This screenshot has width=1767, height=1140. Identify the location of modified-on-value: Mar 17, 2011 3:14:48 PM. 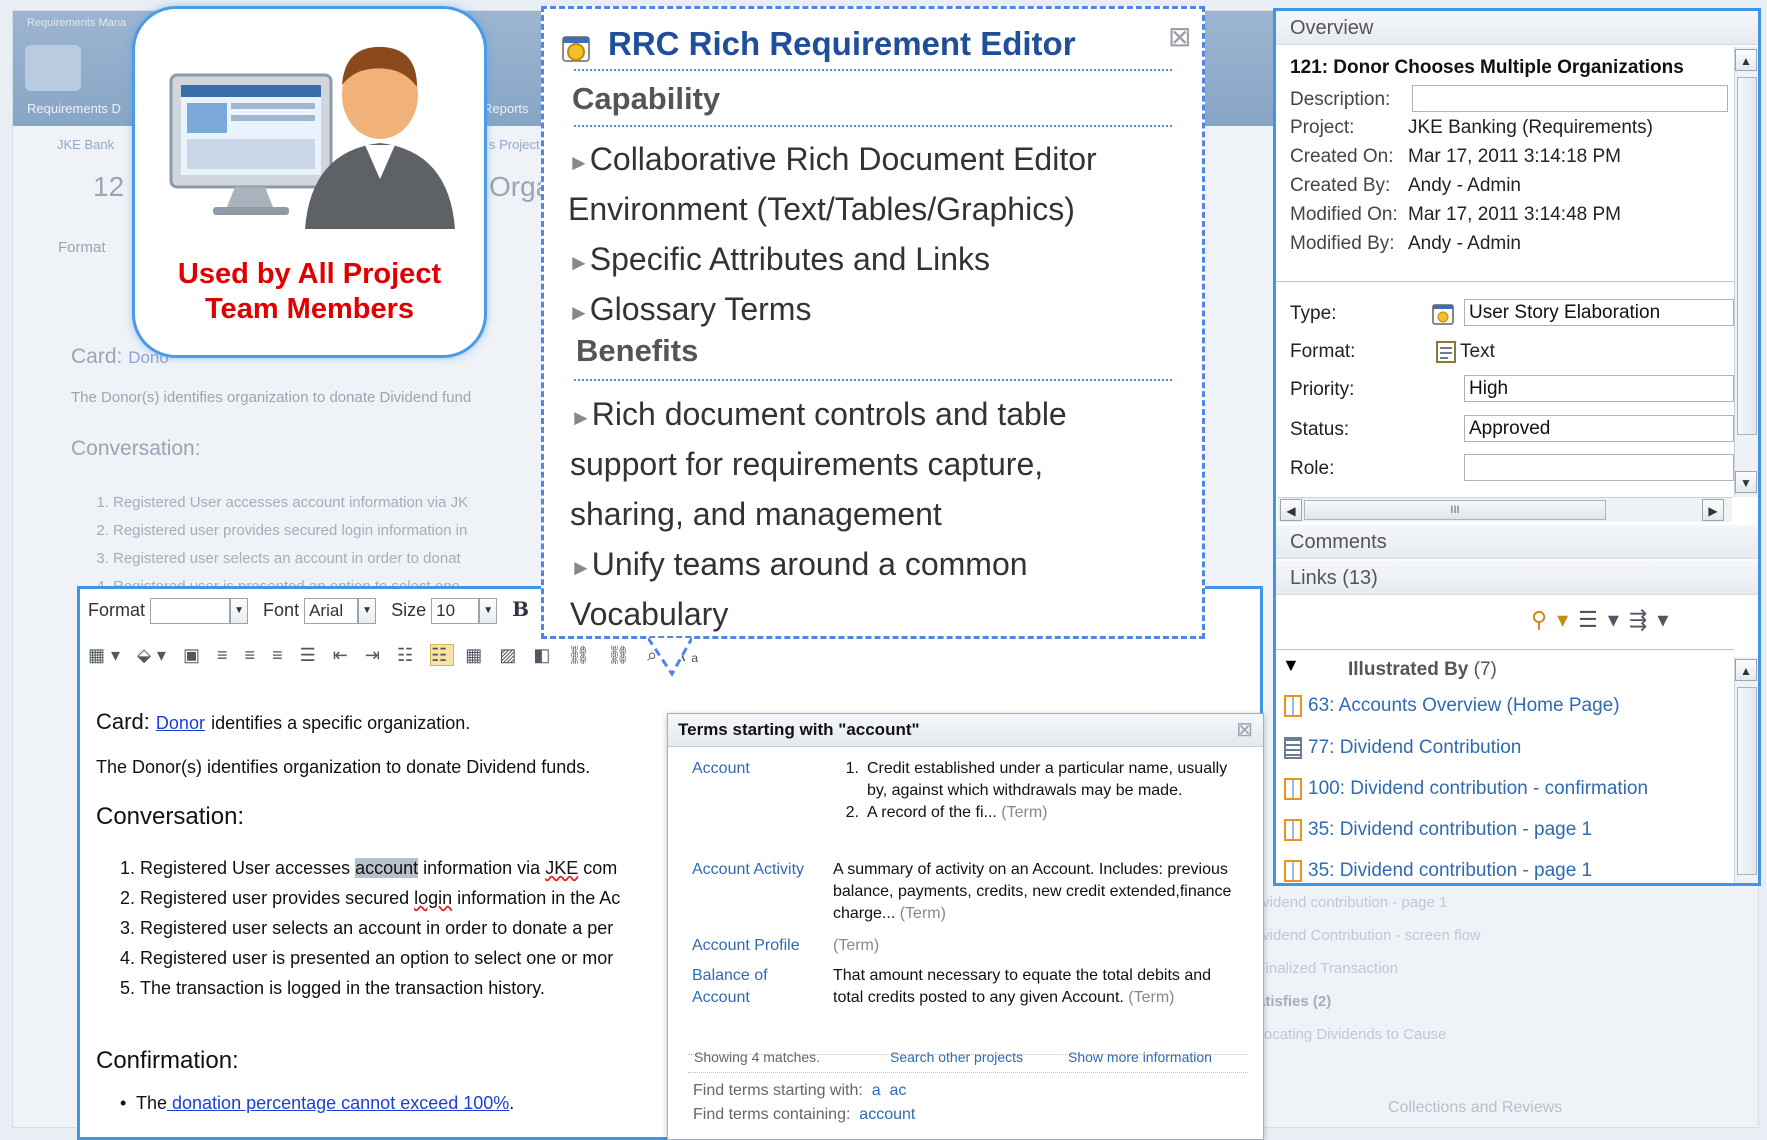
(1514, 214).